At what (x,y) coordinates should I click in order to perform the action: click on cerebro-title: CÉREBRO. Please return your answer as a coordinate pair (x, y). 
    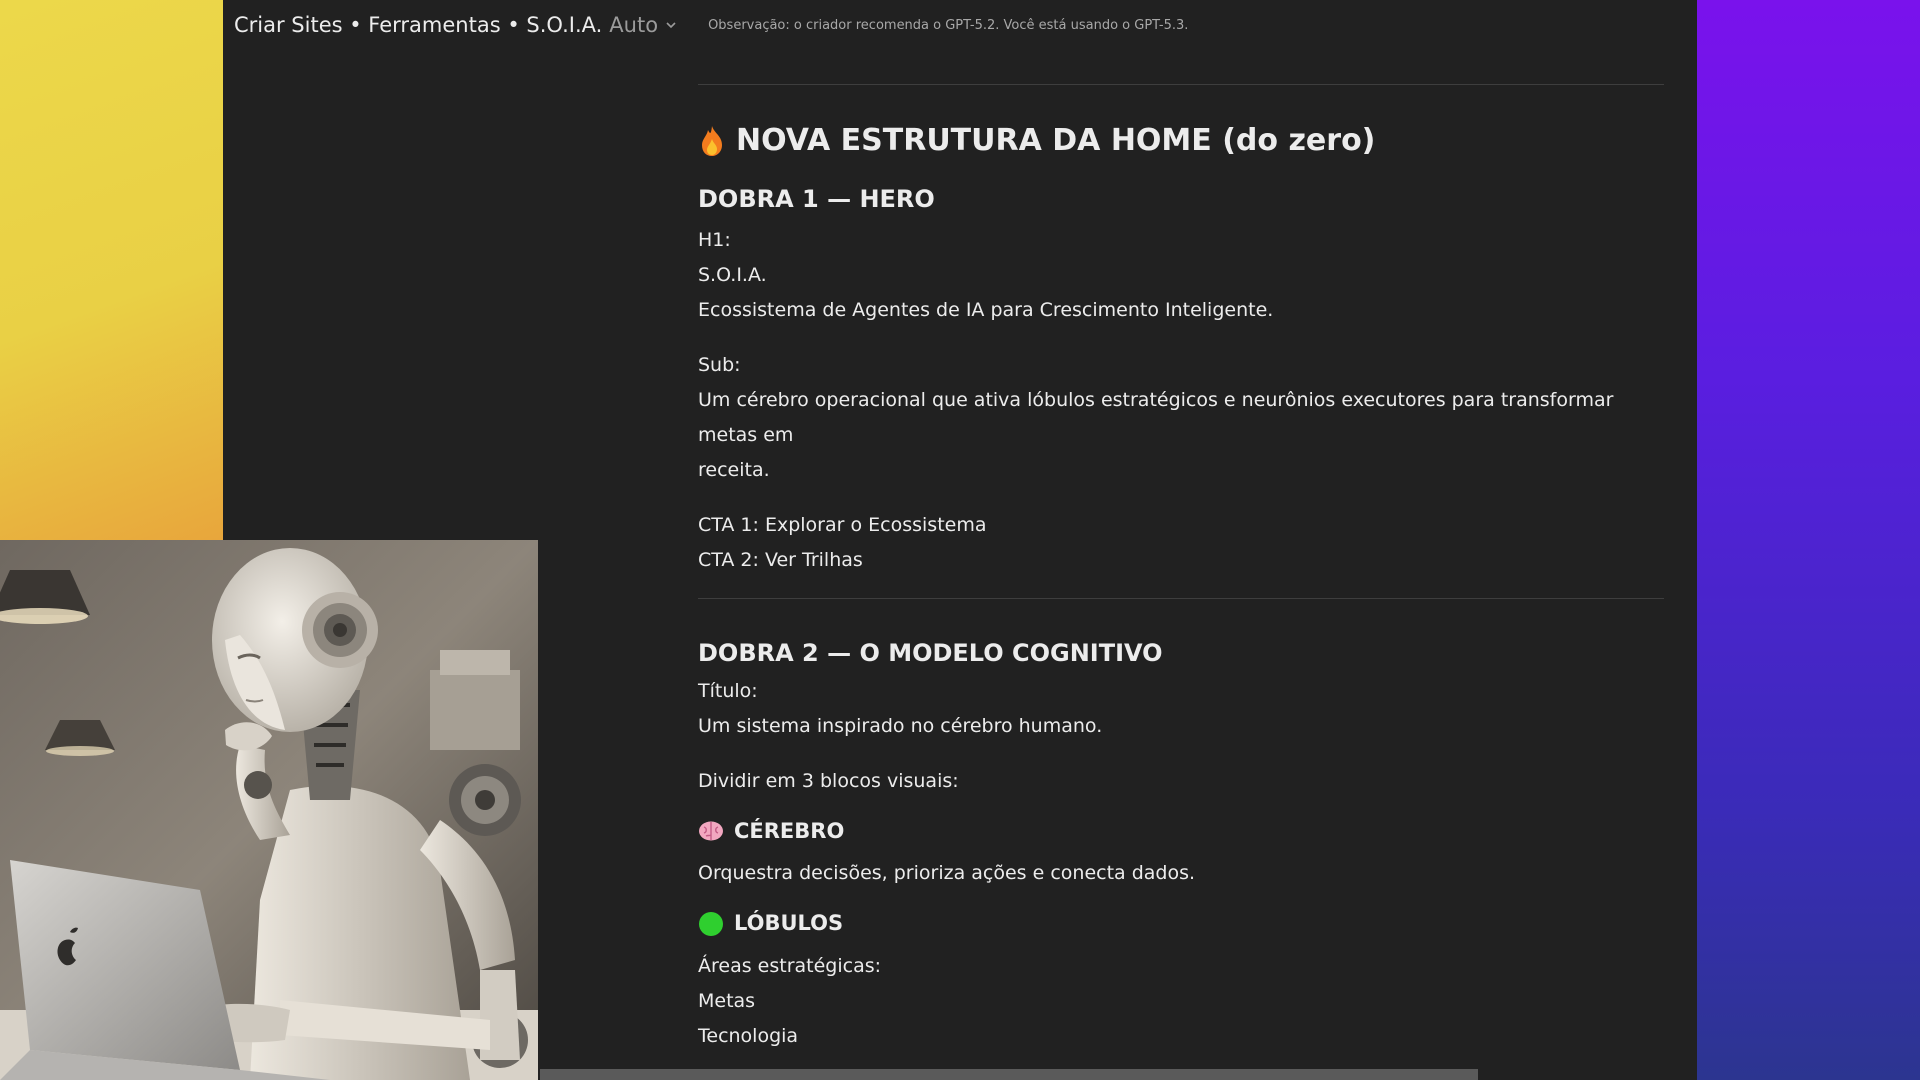
    Looking at the image, I should click on (789, 830).